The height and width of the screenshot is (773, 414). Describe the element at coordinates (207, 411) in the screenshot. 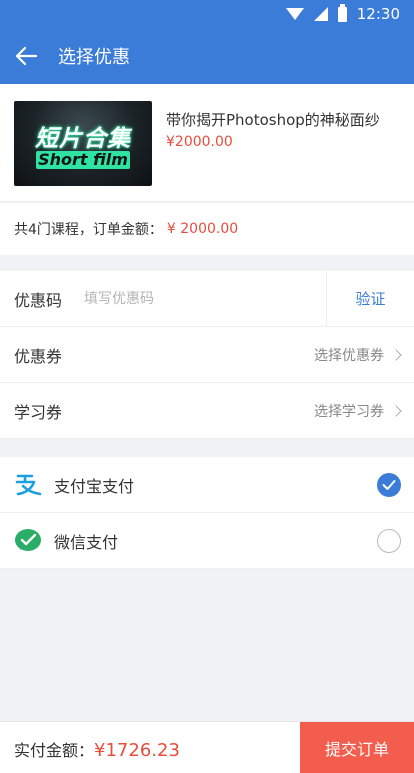

I see `study-voucher-row: 学习券 选择学习券` at that location.